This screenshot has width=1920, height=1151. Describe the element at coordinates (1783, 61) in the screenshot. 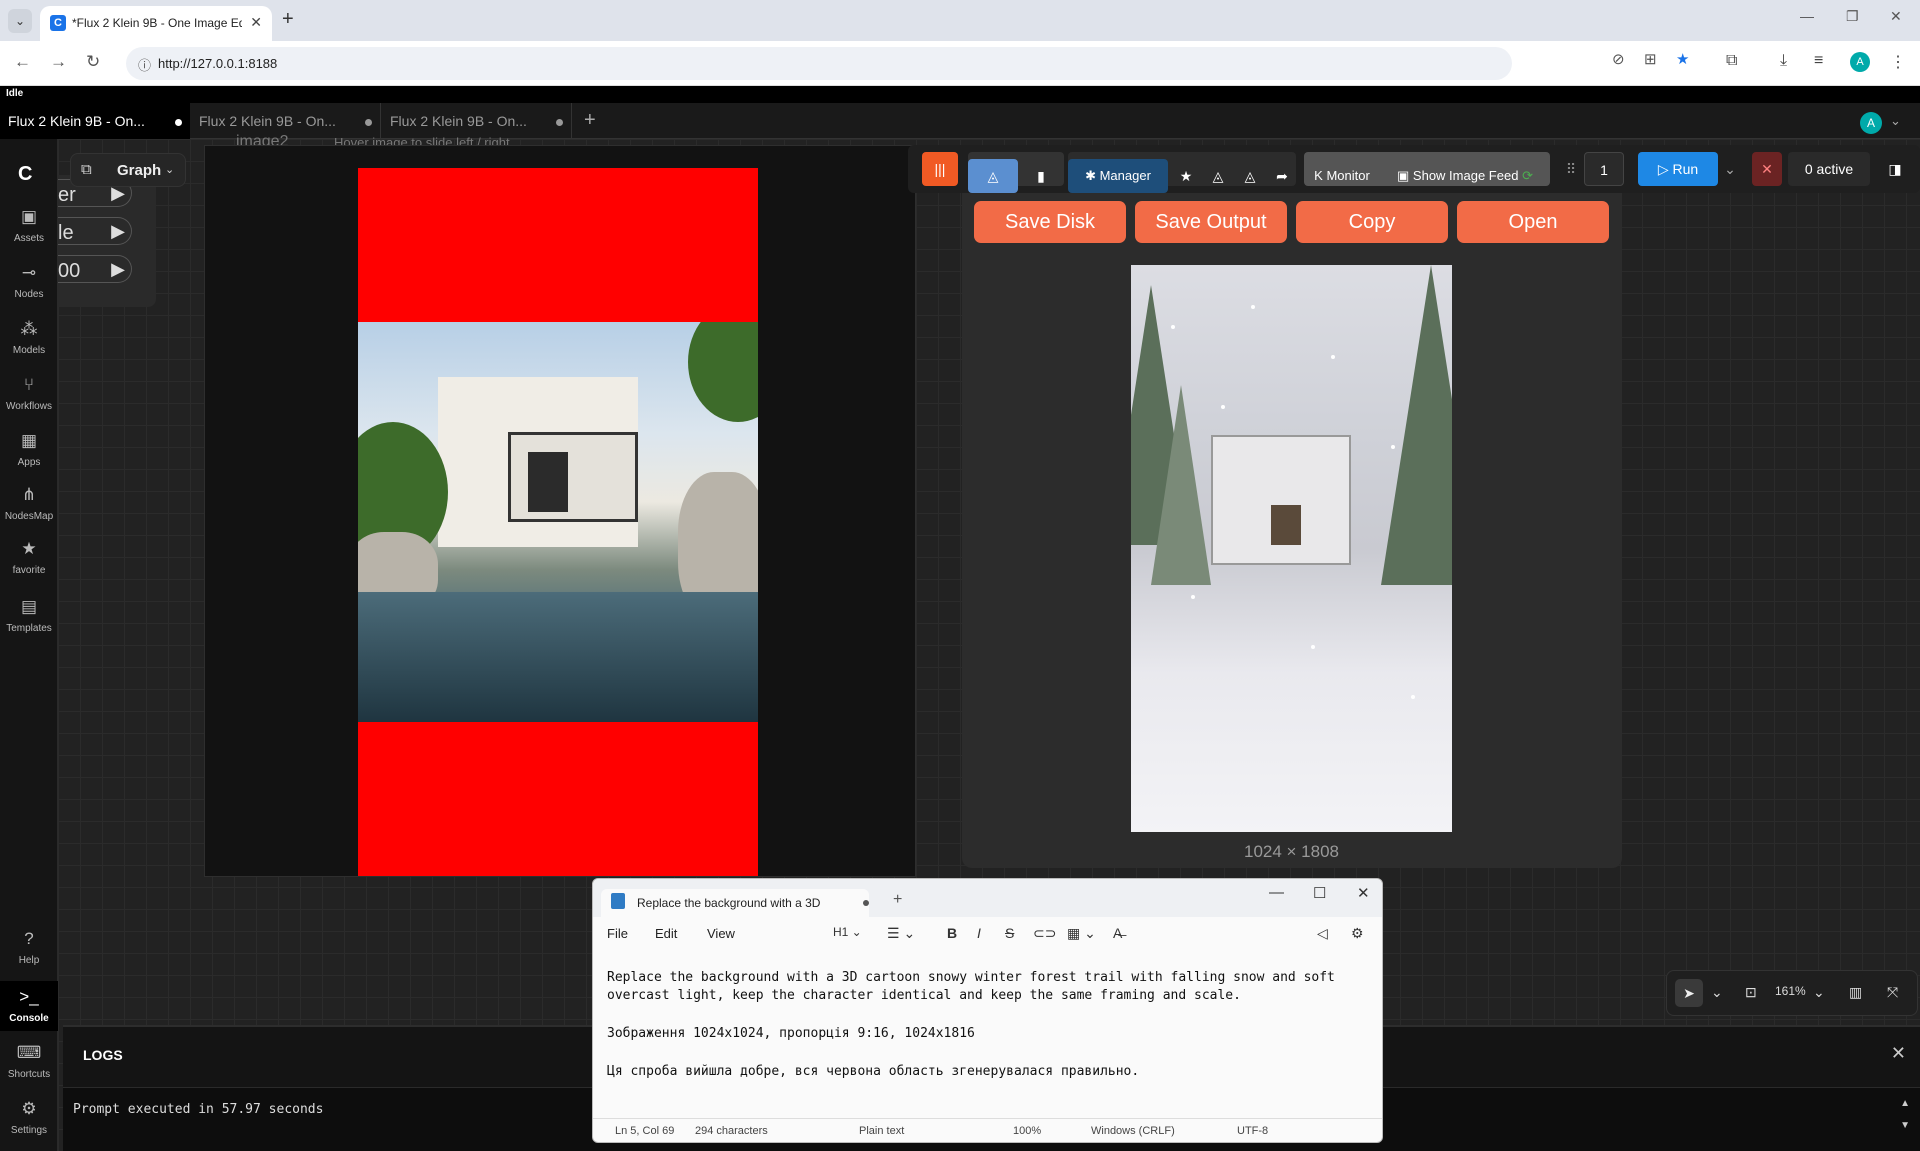

I see `downloads-icon: ⤓` at that location.